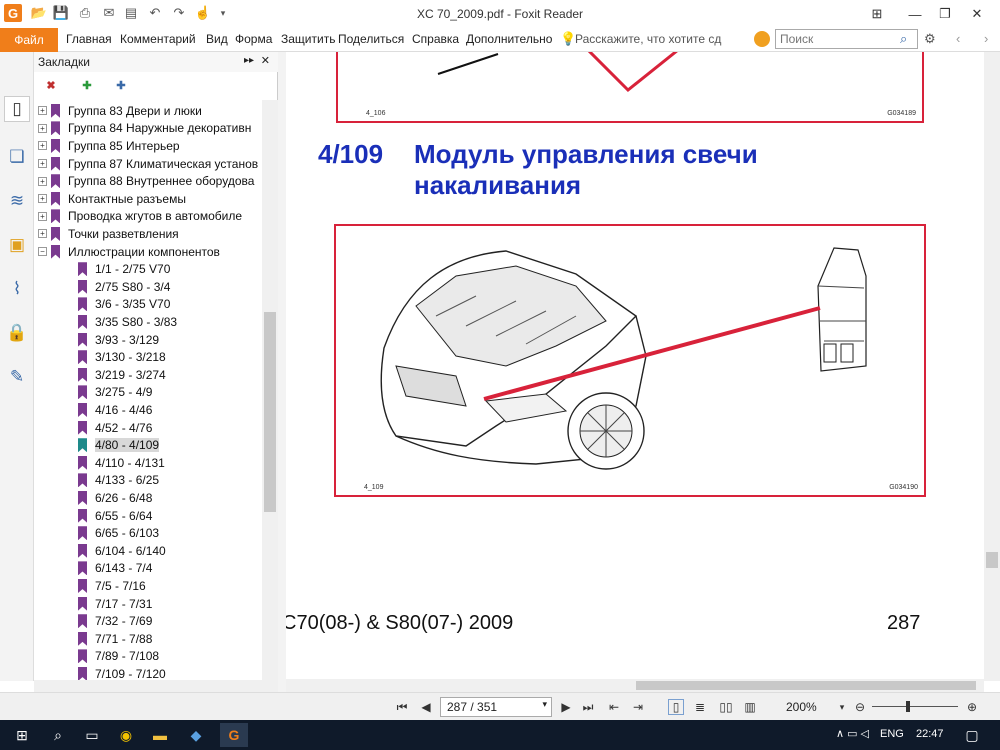 The width and height of the screenshot is (1000, 750). Describe the element at coordinates (762, 39) in the screenshot. I see `smiley-icon` at that location.